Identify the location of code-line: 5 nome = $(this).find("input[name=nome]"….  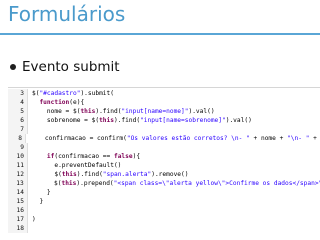
(164, 111).